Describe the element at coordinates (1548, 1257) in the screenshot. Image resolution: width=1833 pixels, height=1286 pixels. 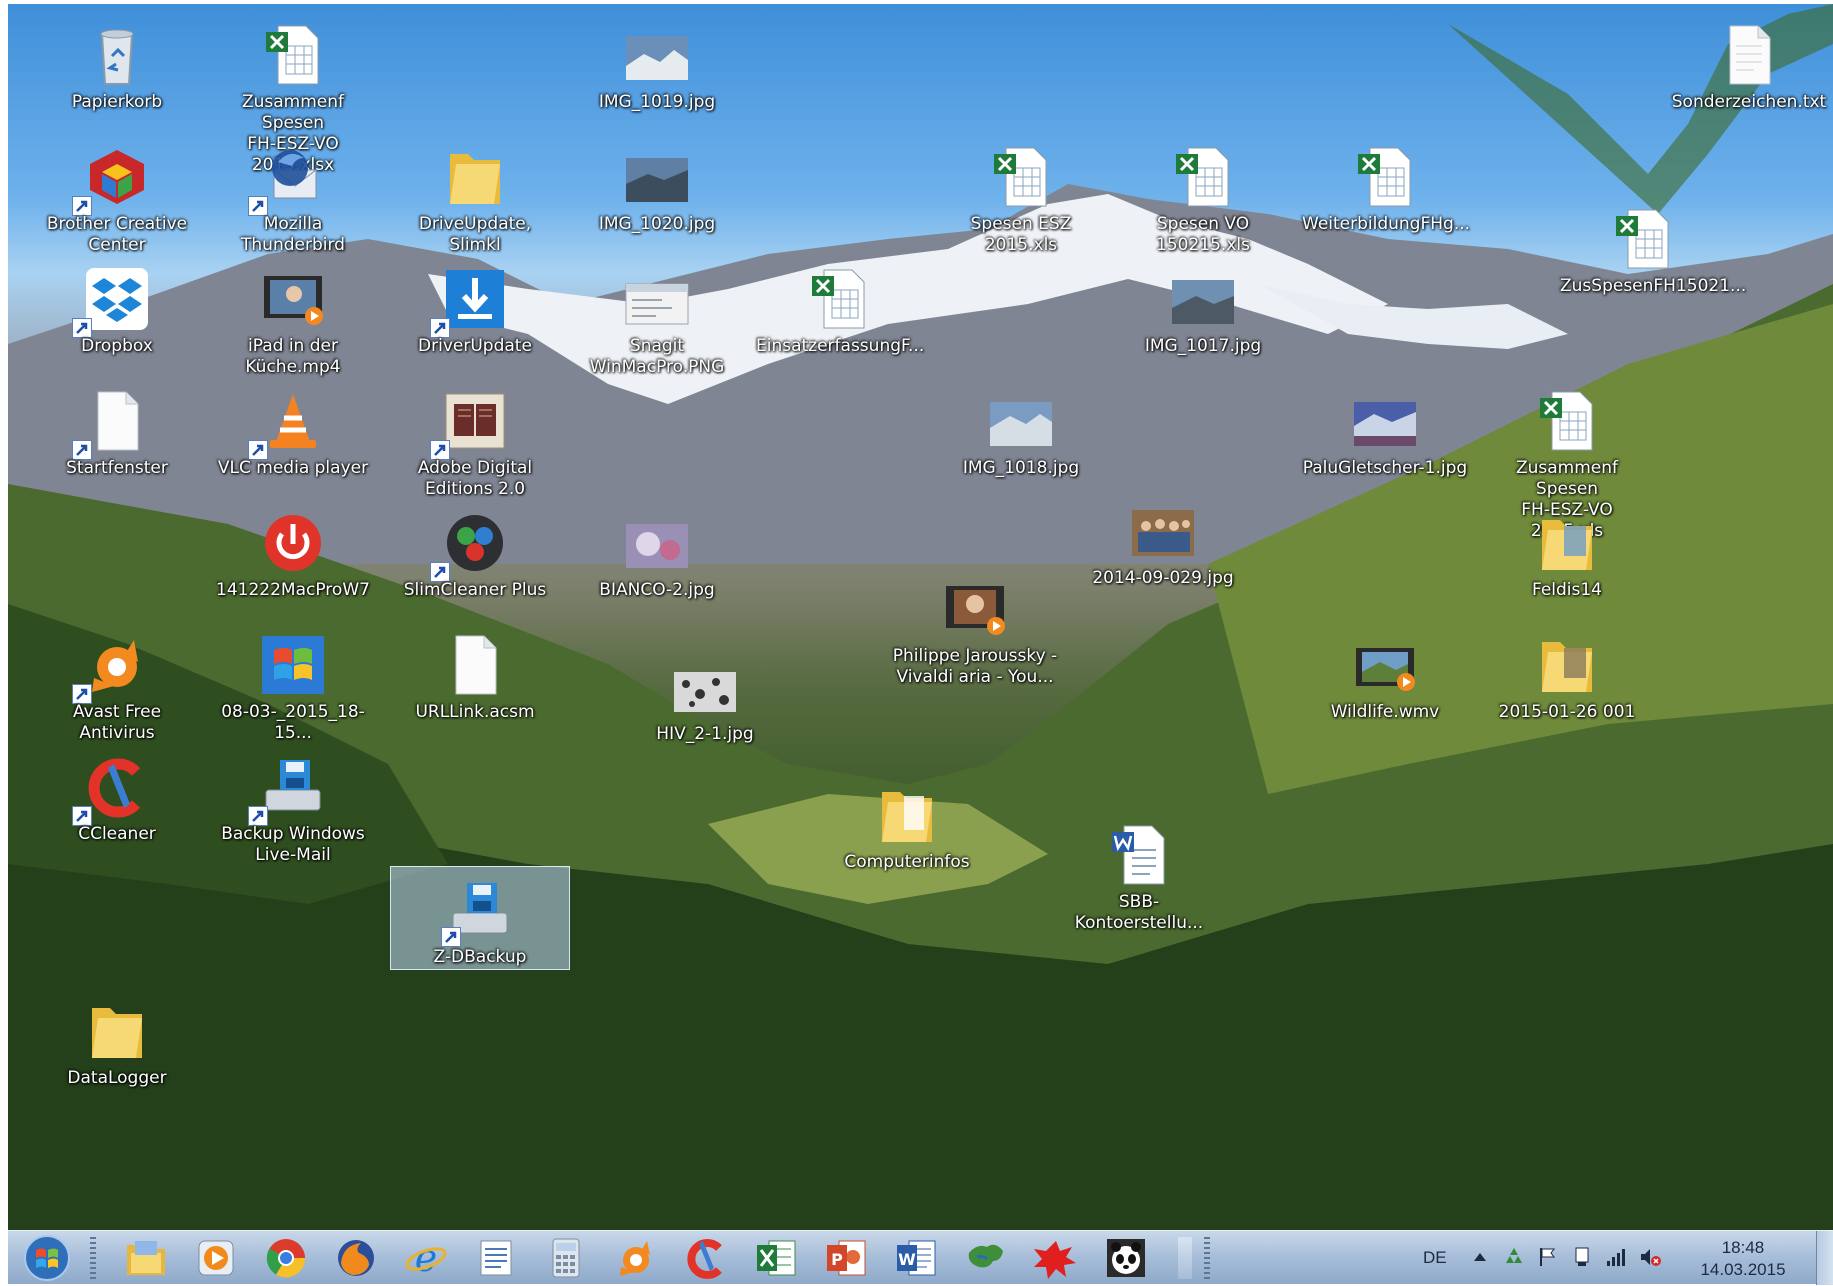
I see `action-center-flag-icon` at that location.